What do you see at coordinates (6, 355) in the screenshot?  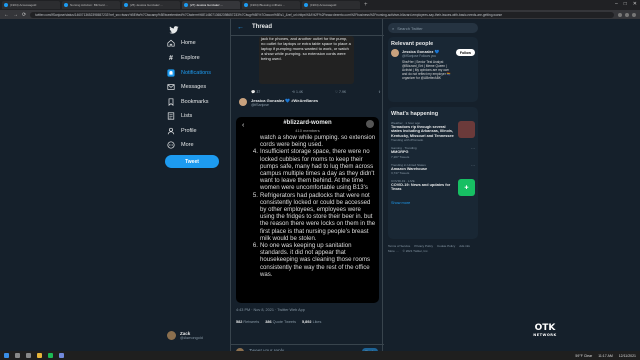 I see `start-icon` at bounding box center [6, 355].